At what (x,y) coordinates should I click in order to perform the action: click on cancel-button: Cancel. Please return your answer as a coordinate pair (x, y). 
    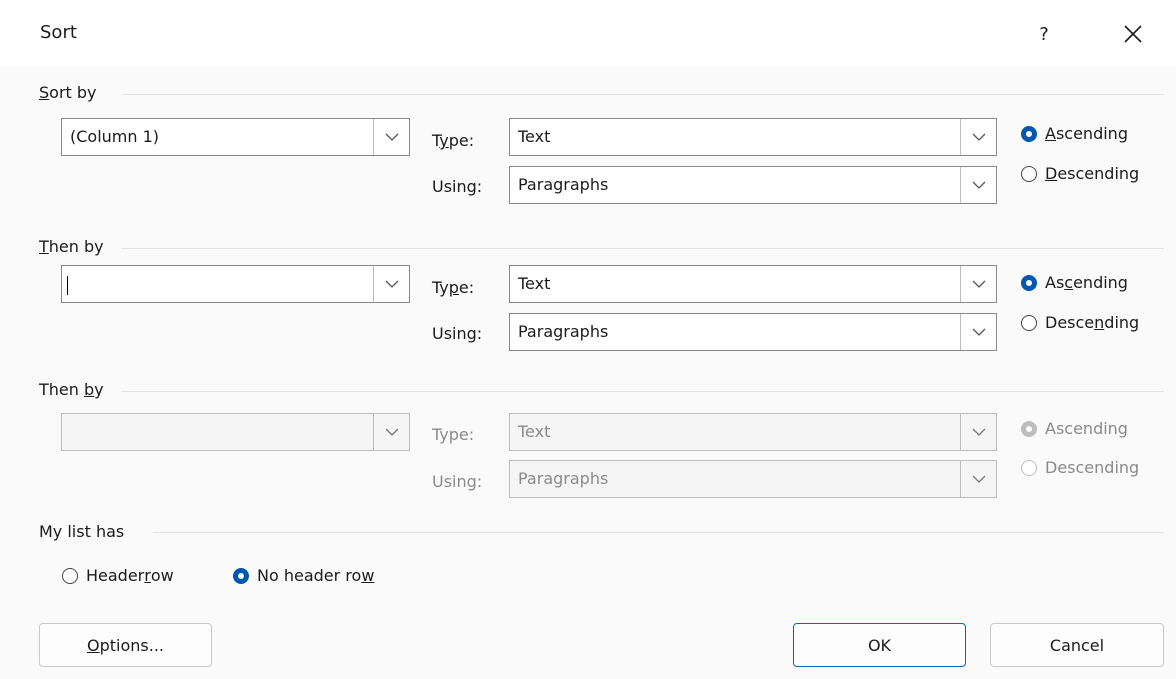
    Looking at the image, I should click on (1077, 645).